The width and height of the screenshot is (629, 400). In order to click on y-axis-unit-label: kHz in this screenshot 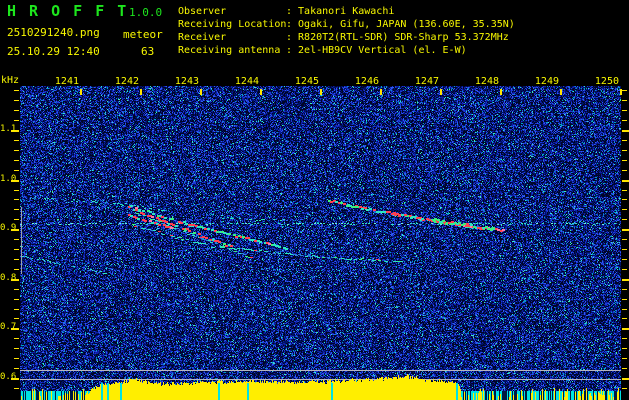, I will do `click(10, 80)`.